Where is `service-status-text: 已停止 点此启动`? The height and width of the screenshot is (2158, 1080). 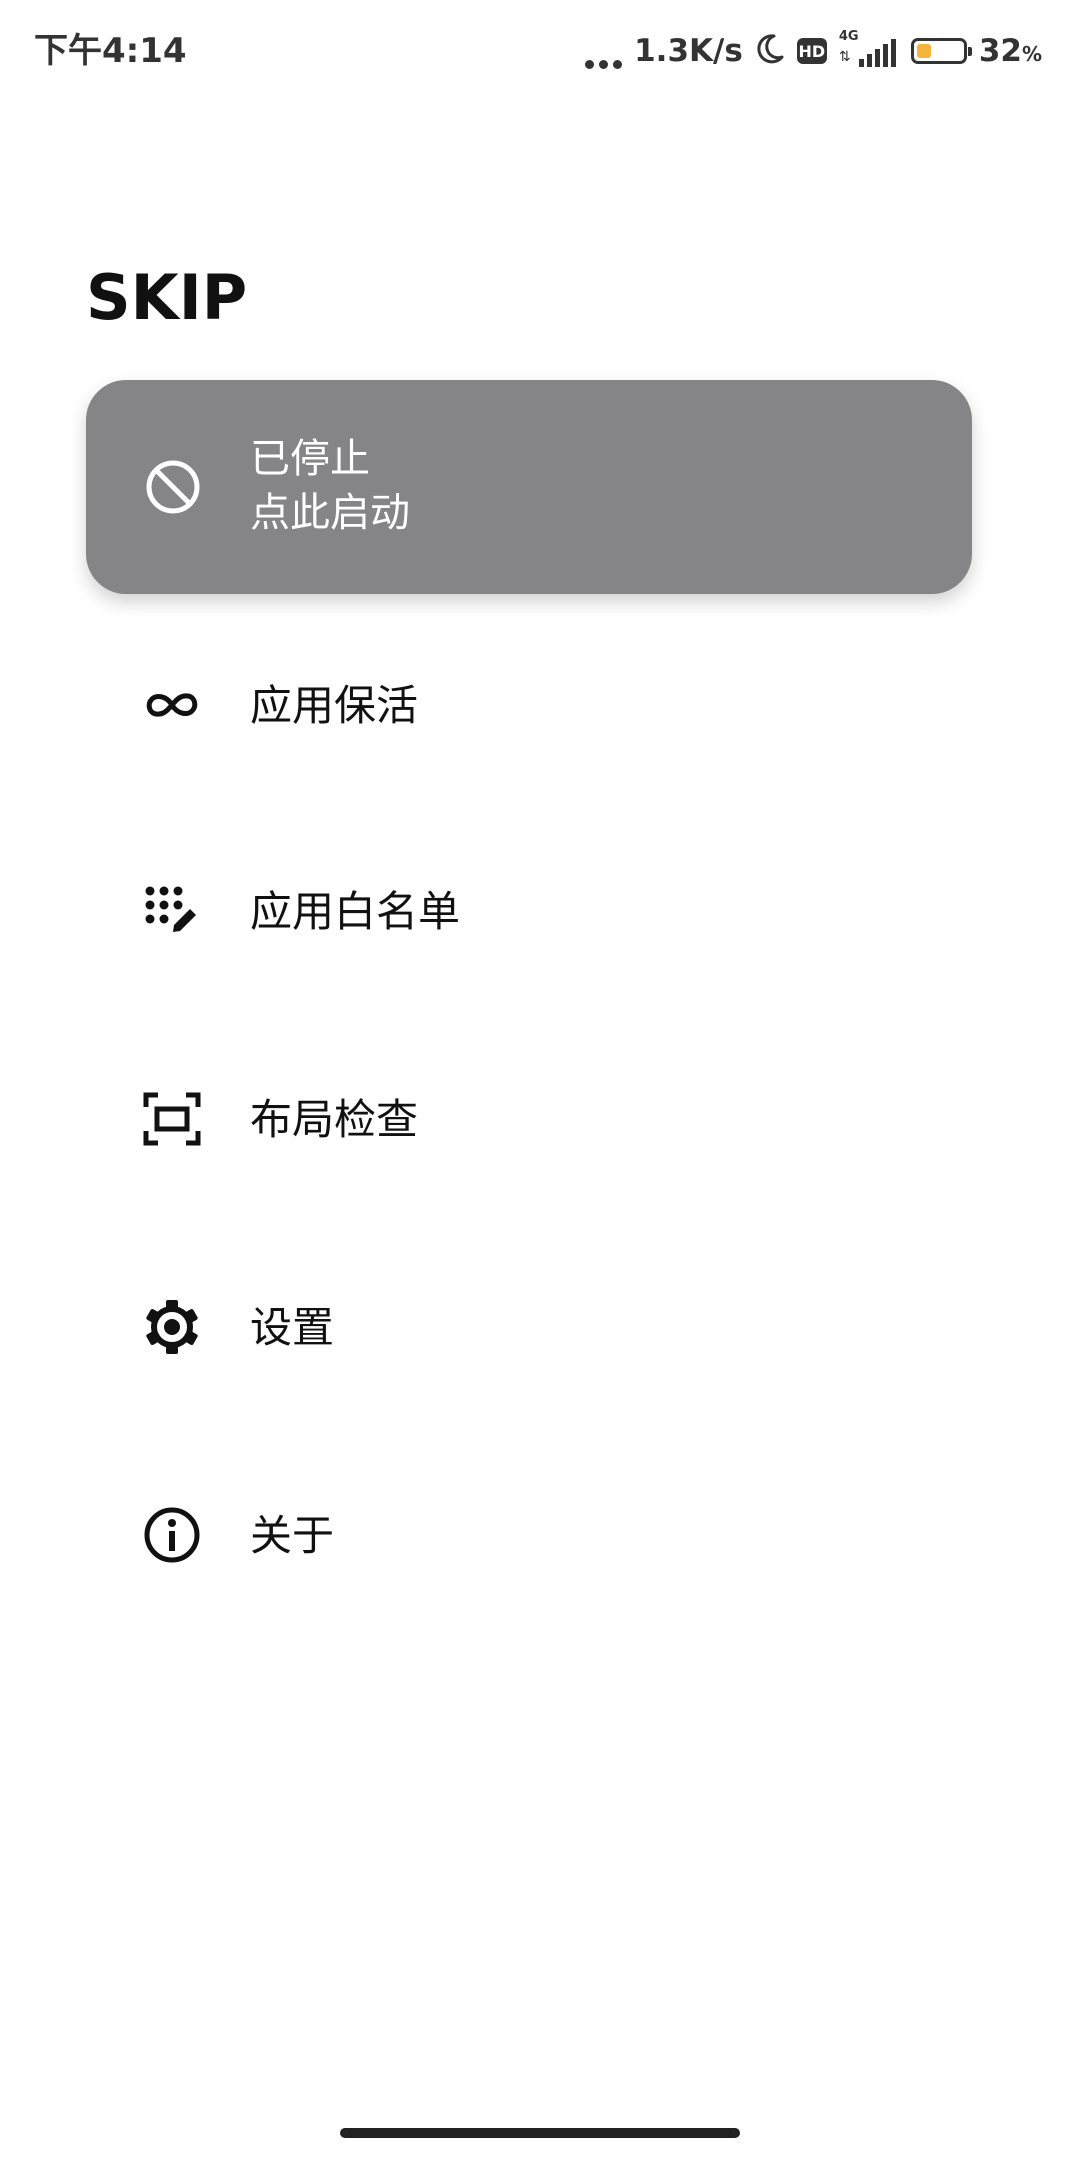 service-status-text: 已停止 点此启动 is located at coordinates (330, 486).